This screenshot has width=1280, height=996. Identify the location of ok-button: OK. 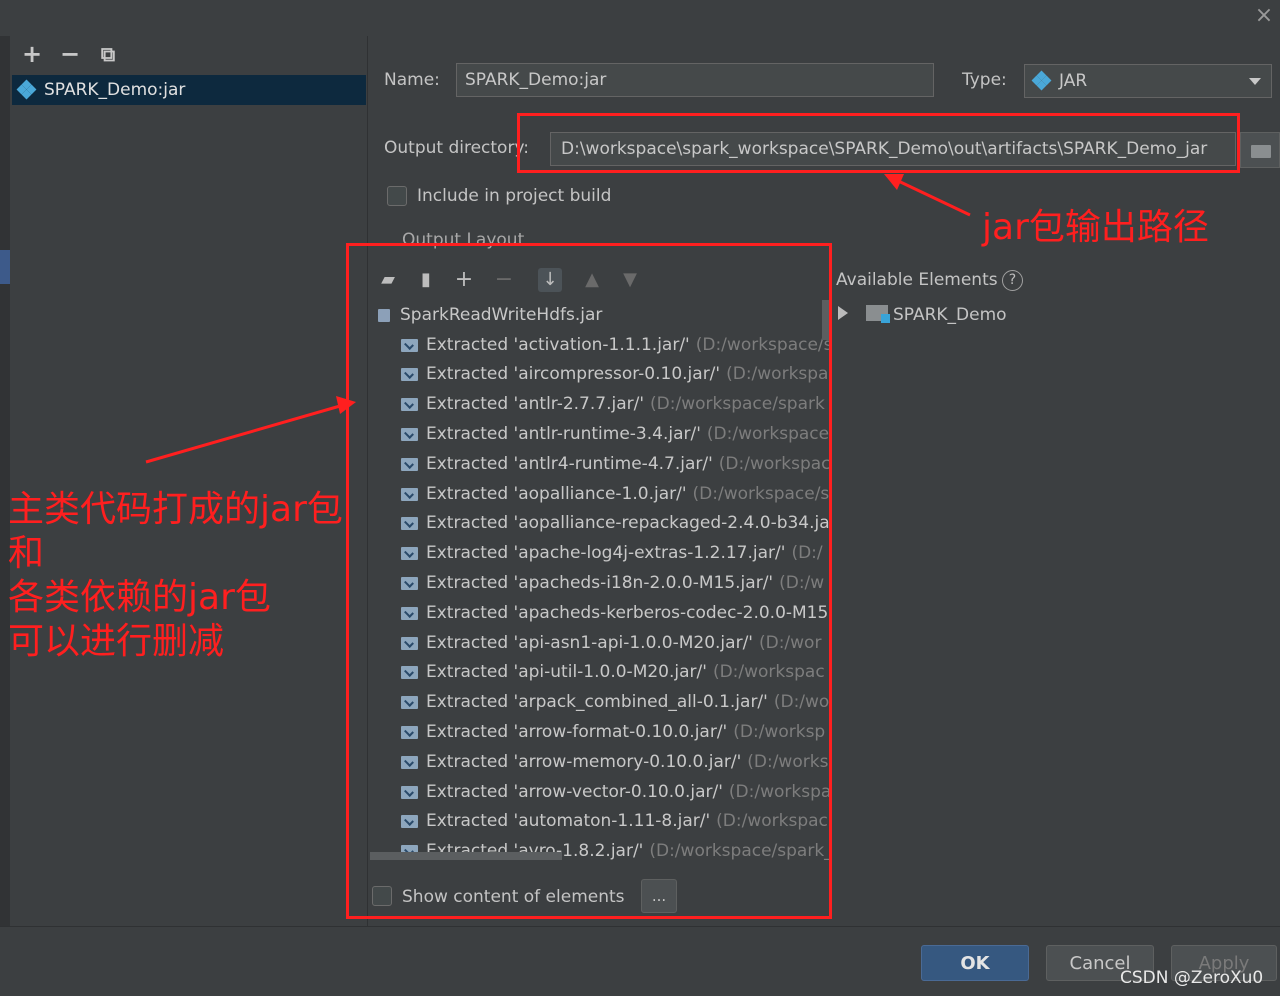
(975, 963).